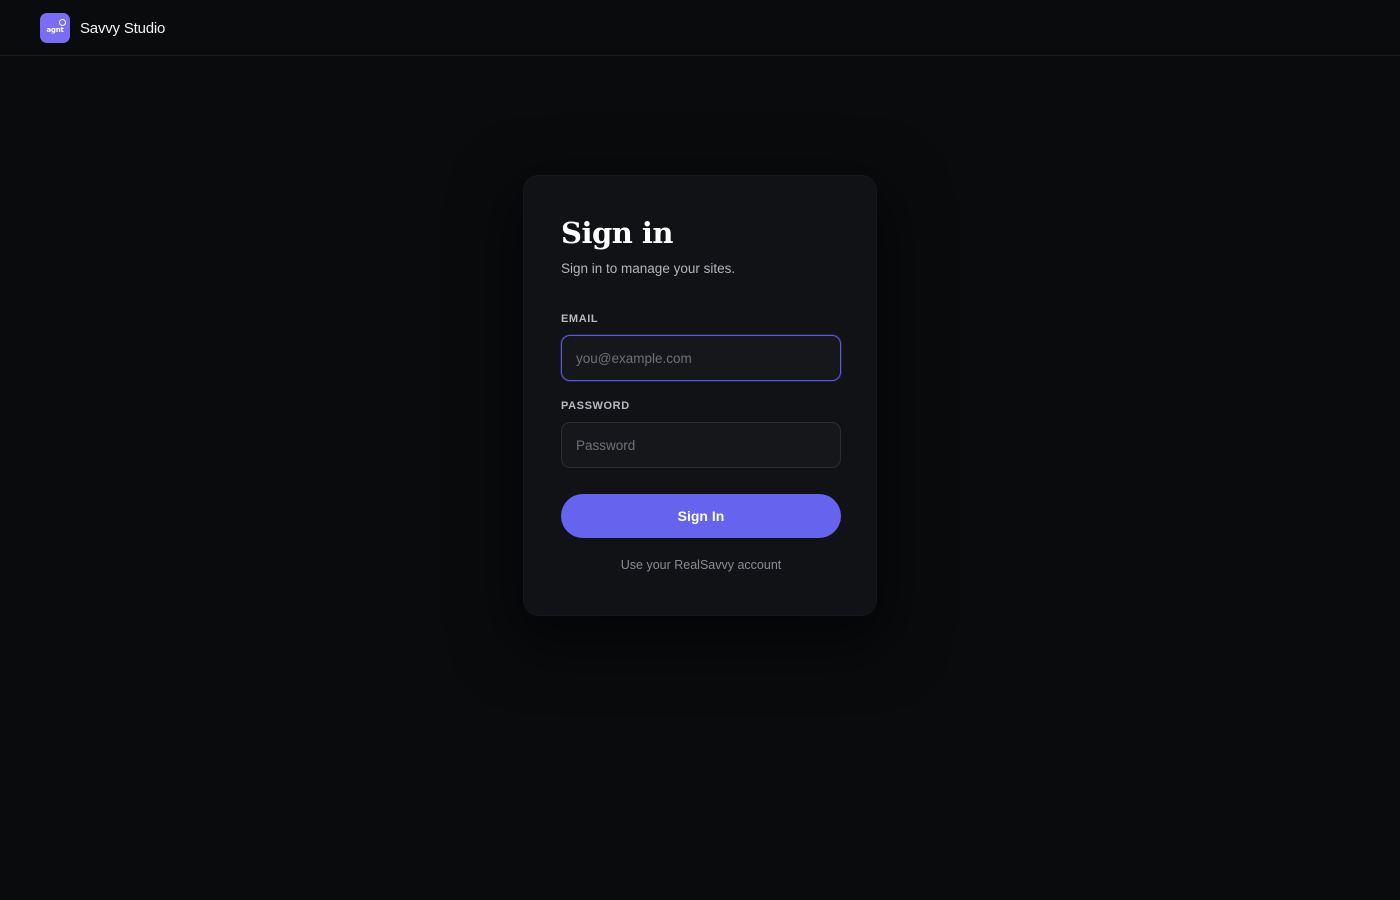 This screenshot has width=1400, height=900. I want to click on agnt-logo-icon: agnt, so click(55, 28).